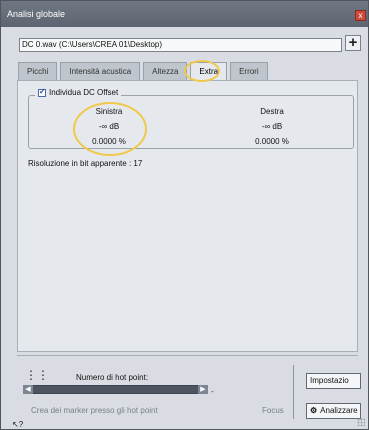 This screenshot has width=369, height=430. I want to click on left-channel-column: Sinistra -∞ dB 0.0000 %, so click(109, 126).